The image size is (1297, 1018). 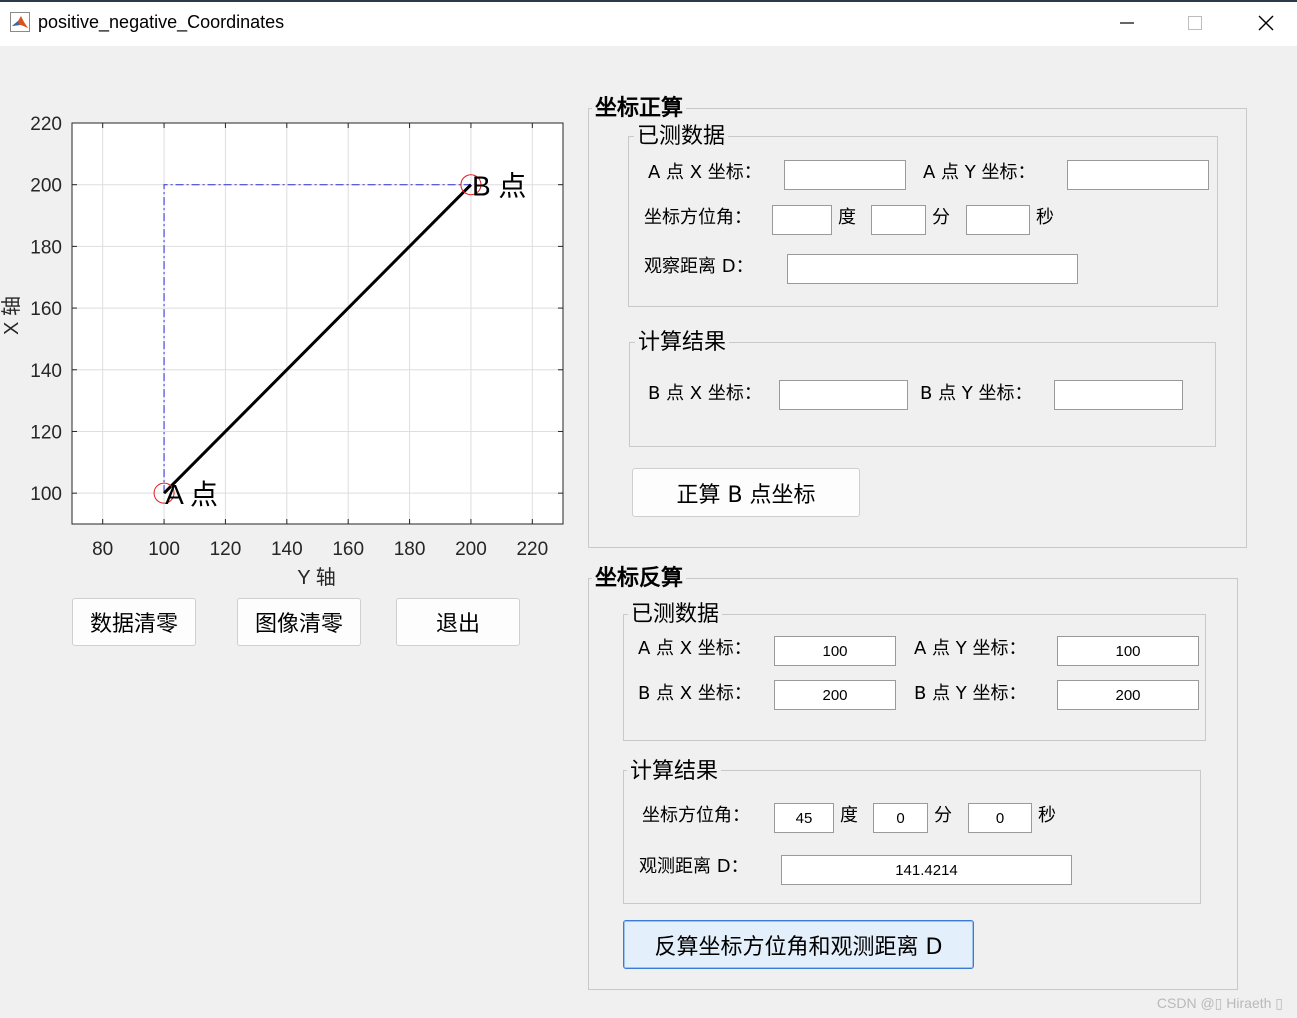 I want to click on inverse-bx-label: B 点 X 坐标：, so click(x=695, y=693).